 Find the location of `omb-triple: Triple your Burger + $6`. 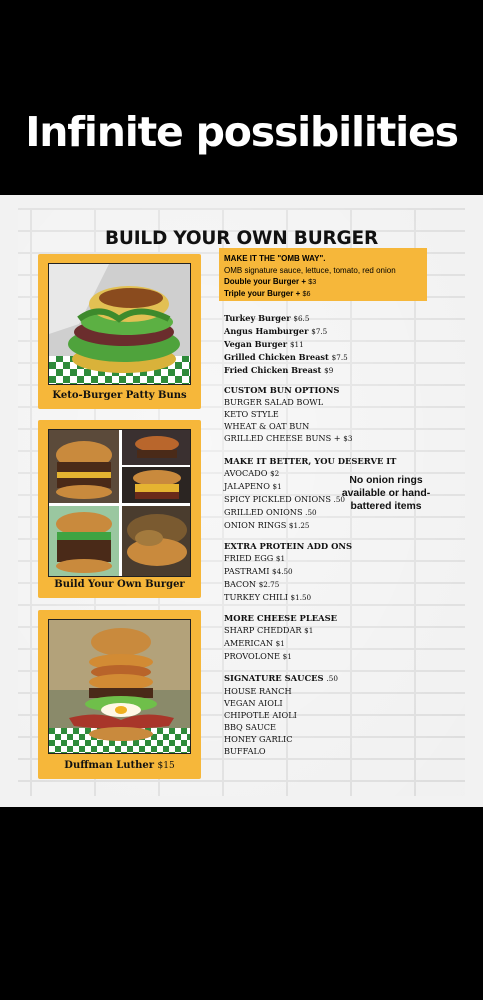

omb-triple: Triple your Burger + $6 is located at coordinates (267, 293).